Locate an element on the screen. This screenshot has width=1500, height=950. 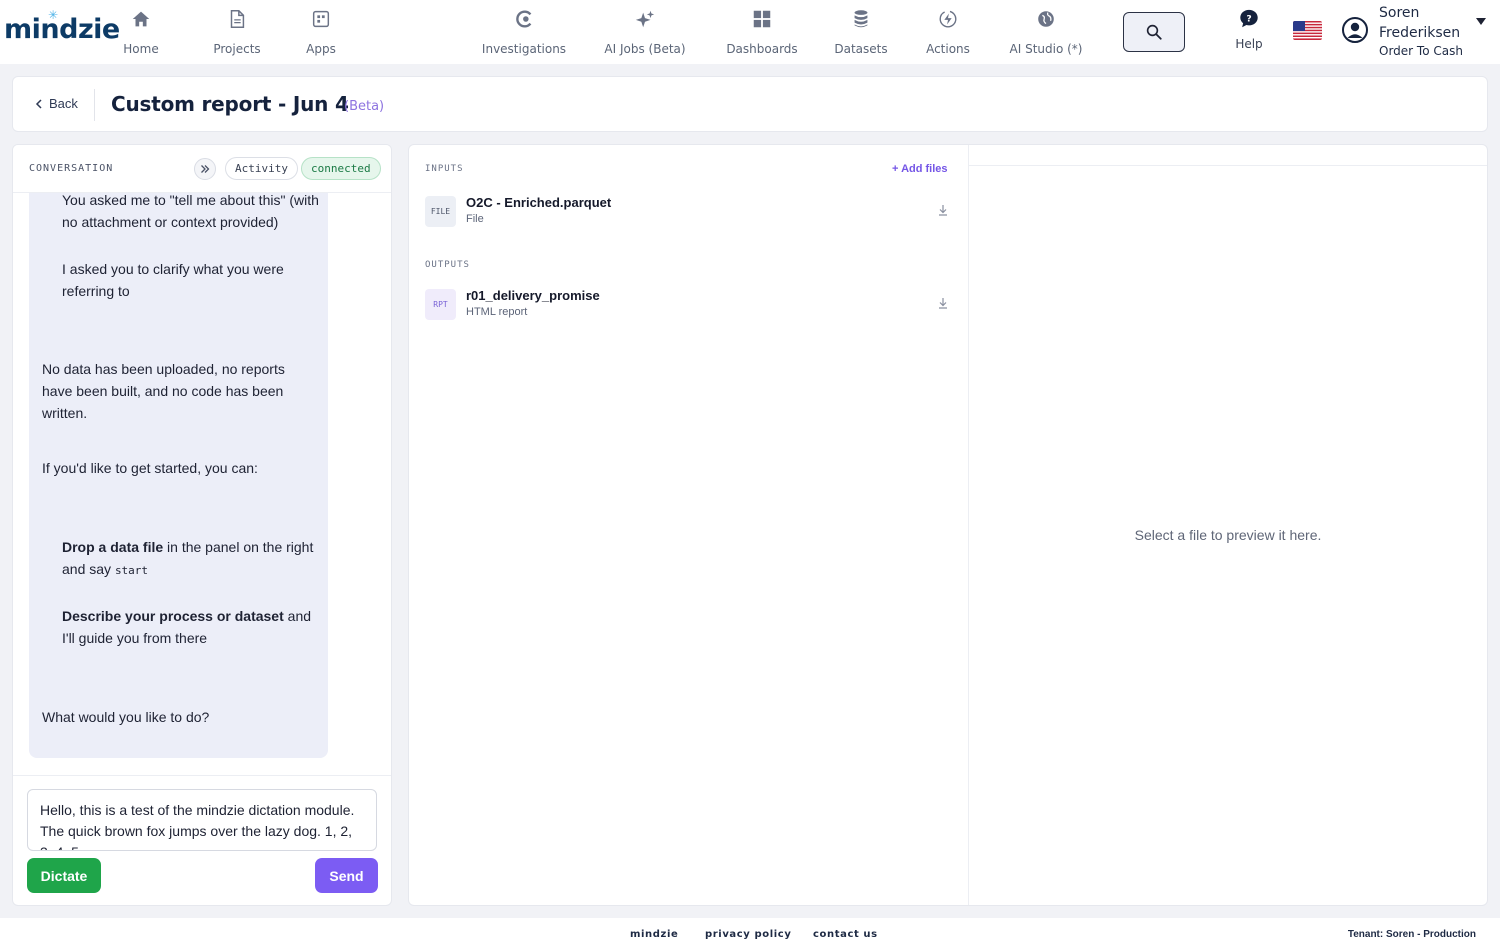
outputs-label: OUTPUTS is located at coordinates (447, 265).